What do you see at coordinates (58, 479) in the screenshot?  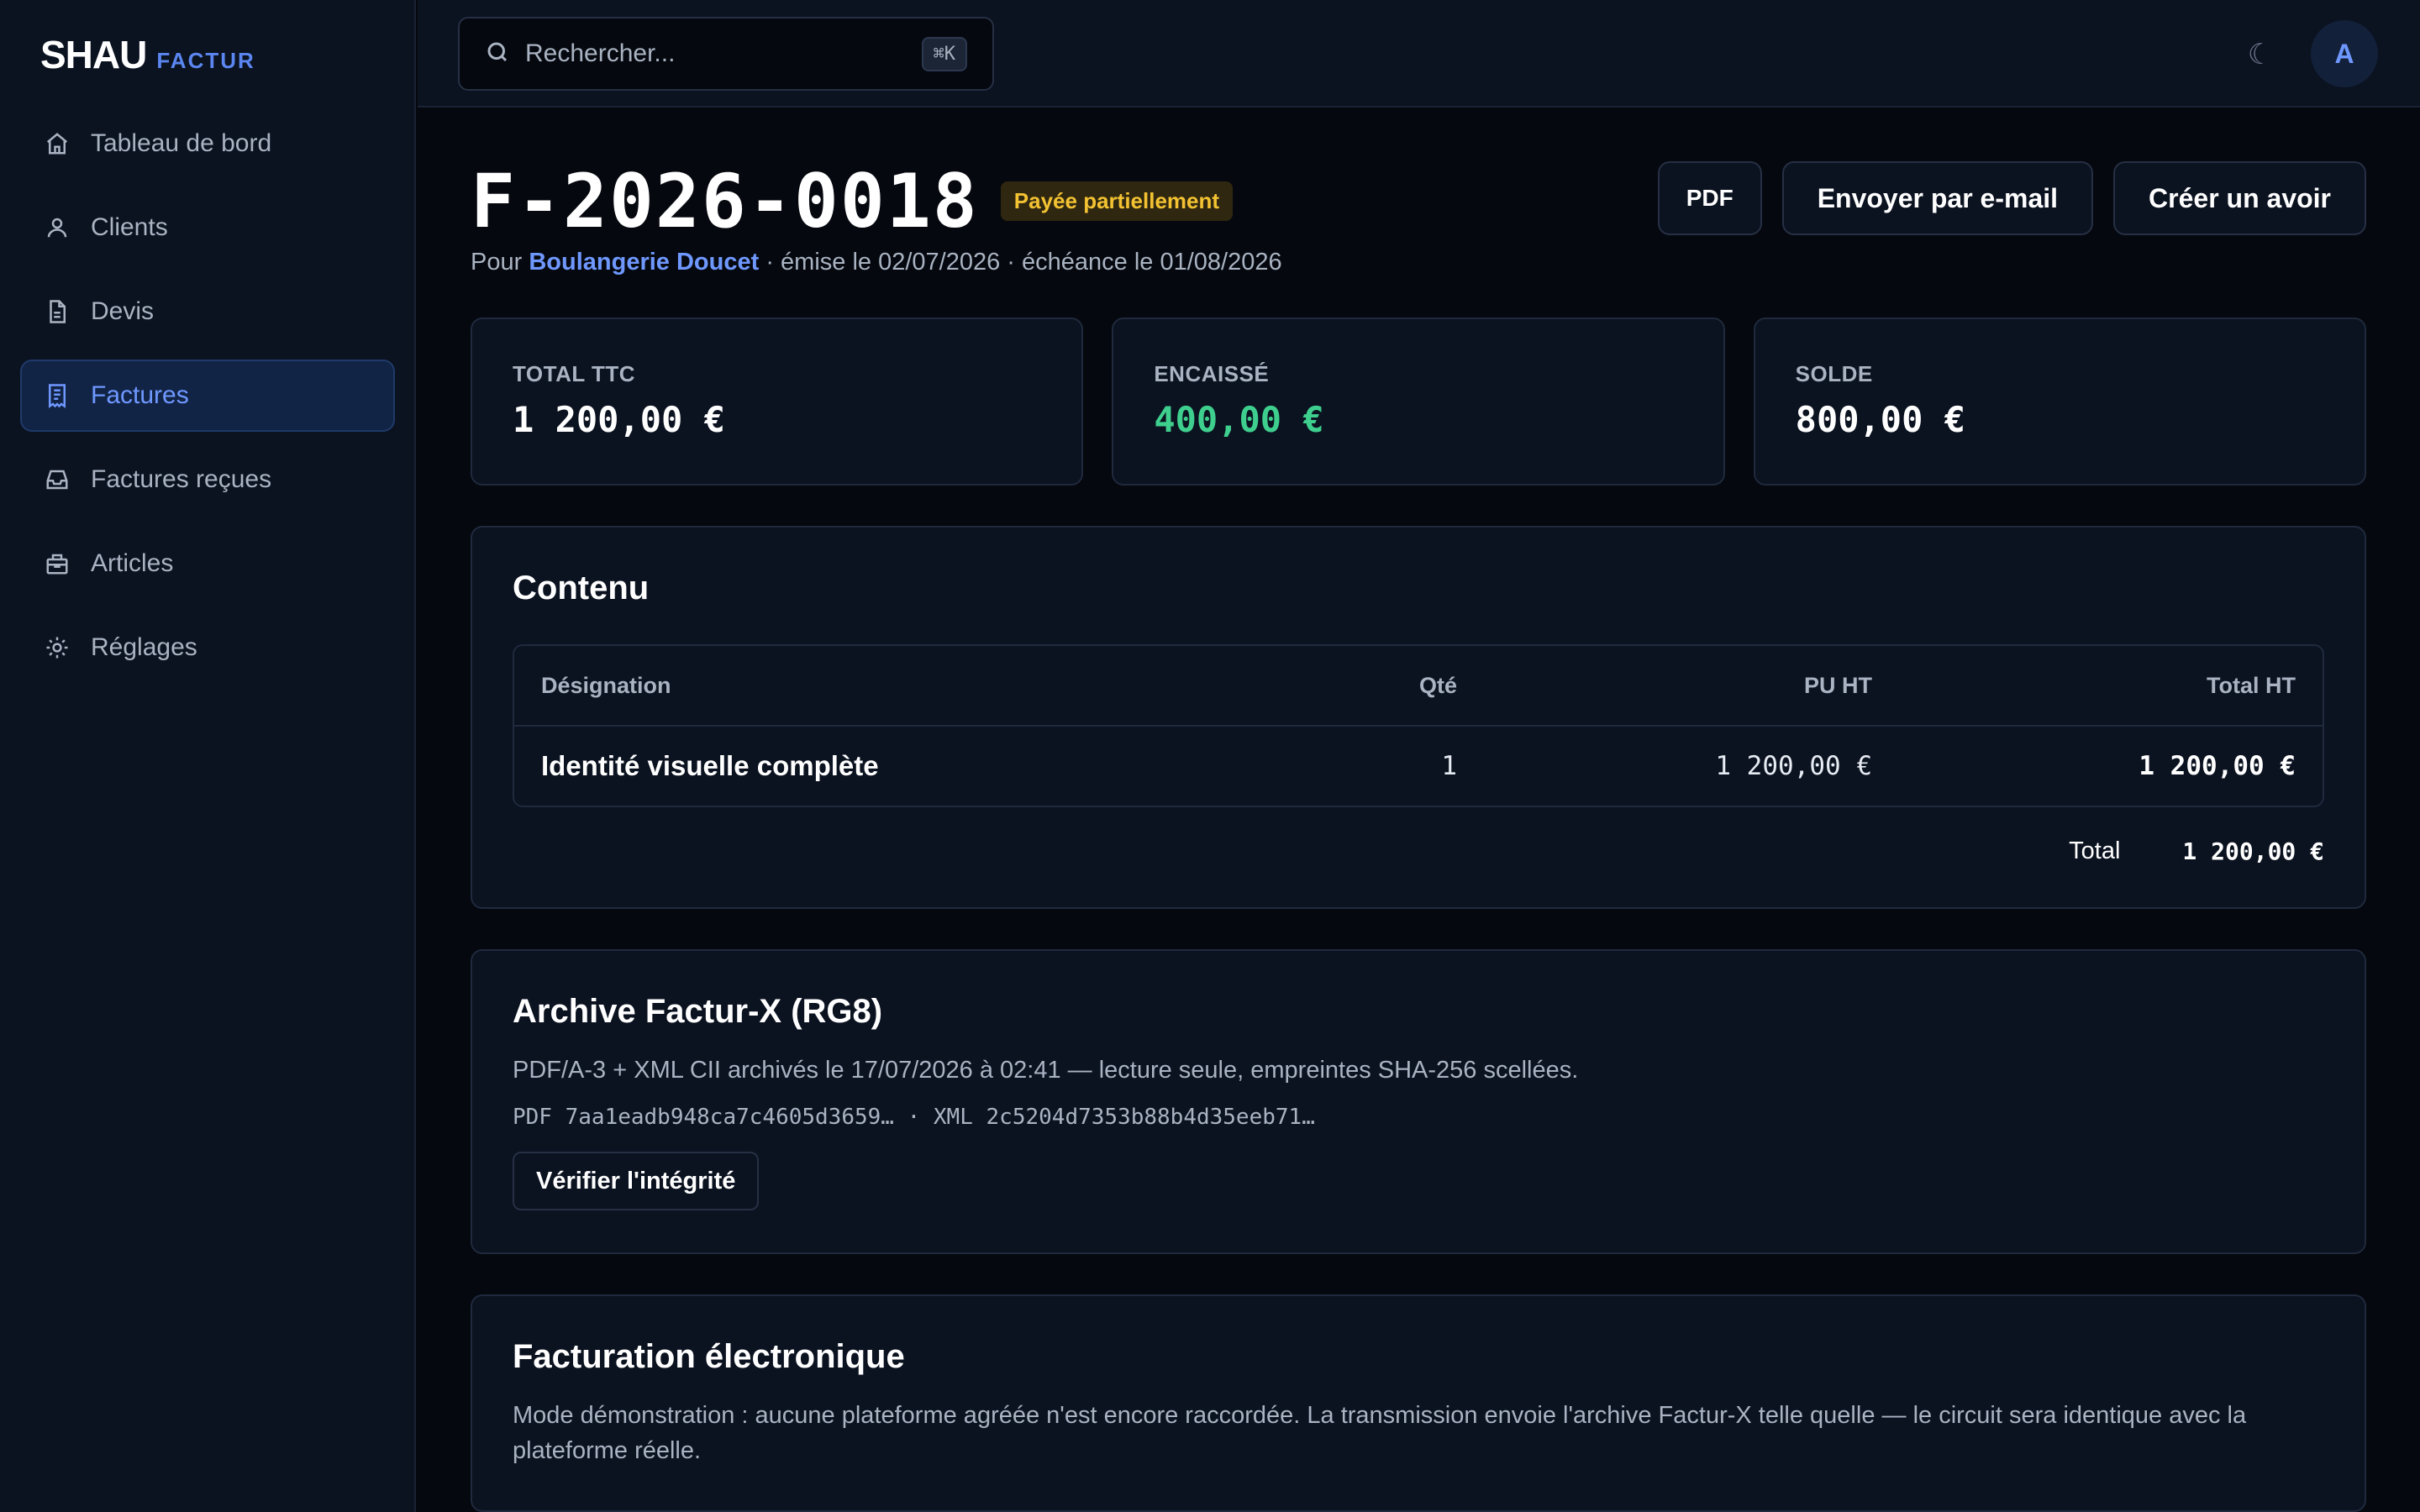 I see `inbox-icon` at bounding box center [58, 479].